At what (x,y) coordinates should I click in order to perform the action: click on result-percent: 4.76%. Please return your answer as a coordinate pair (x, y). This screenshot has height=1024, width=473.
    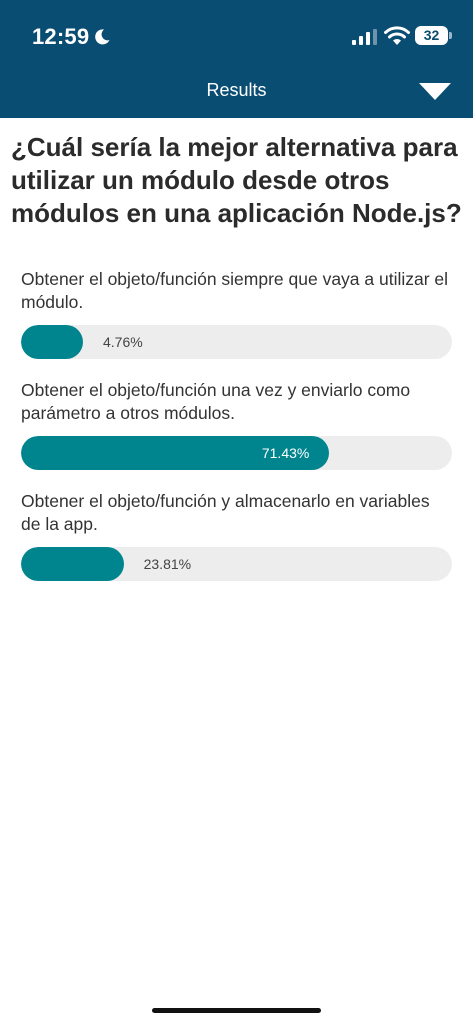
    Looking at the image, I should click on (123, 342).